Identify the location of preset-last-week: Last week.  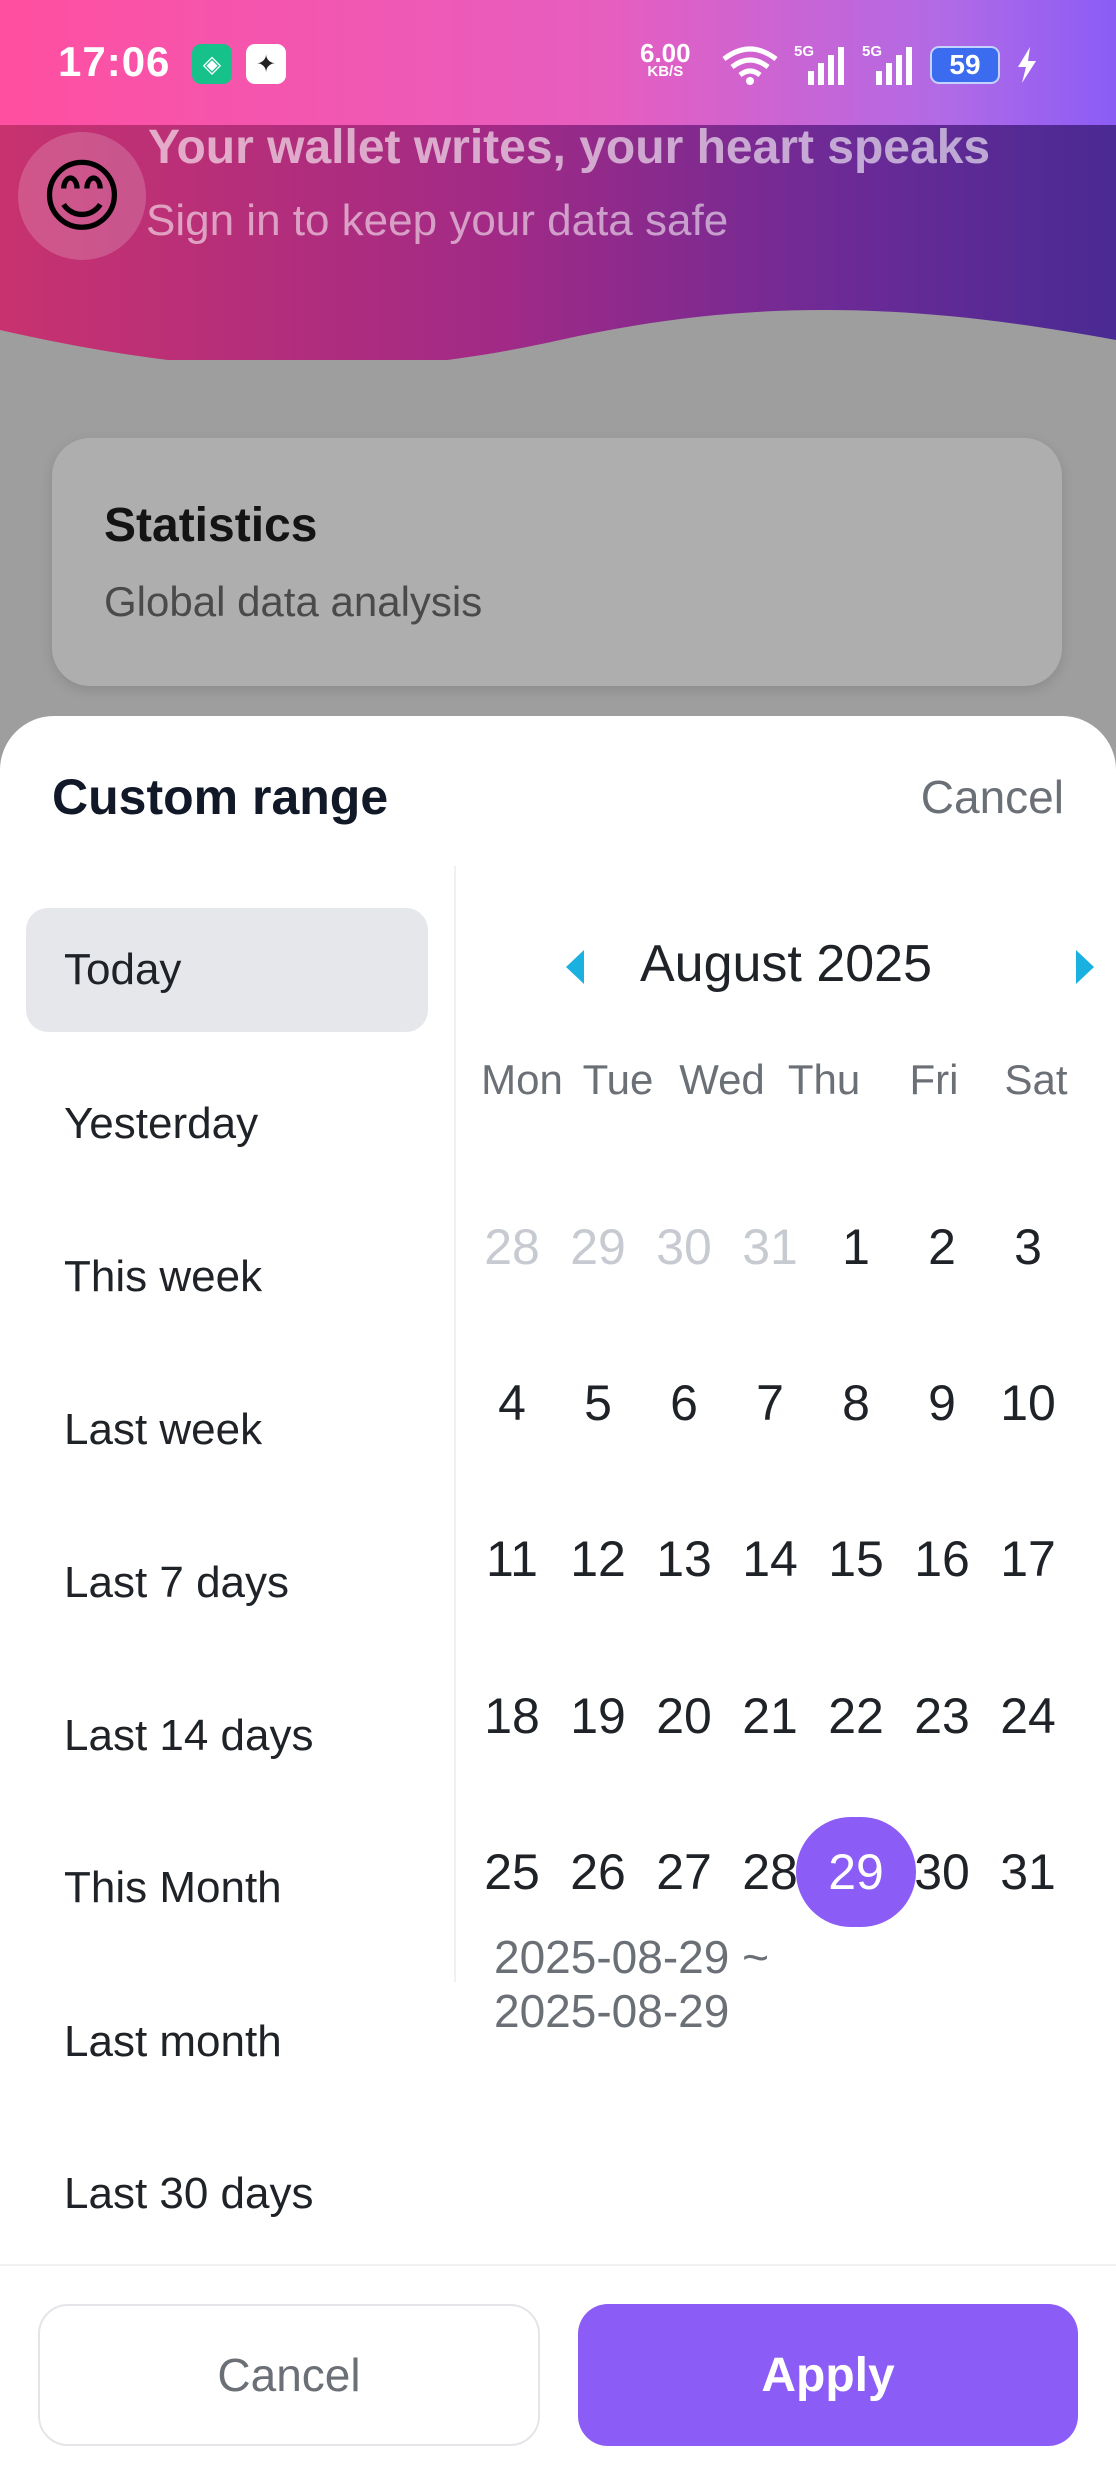
(227, 1430).